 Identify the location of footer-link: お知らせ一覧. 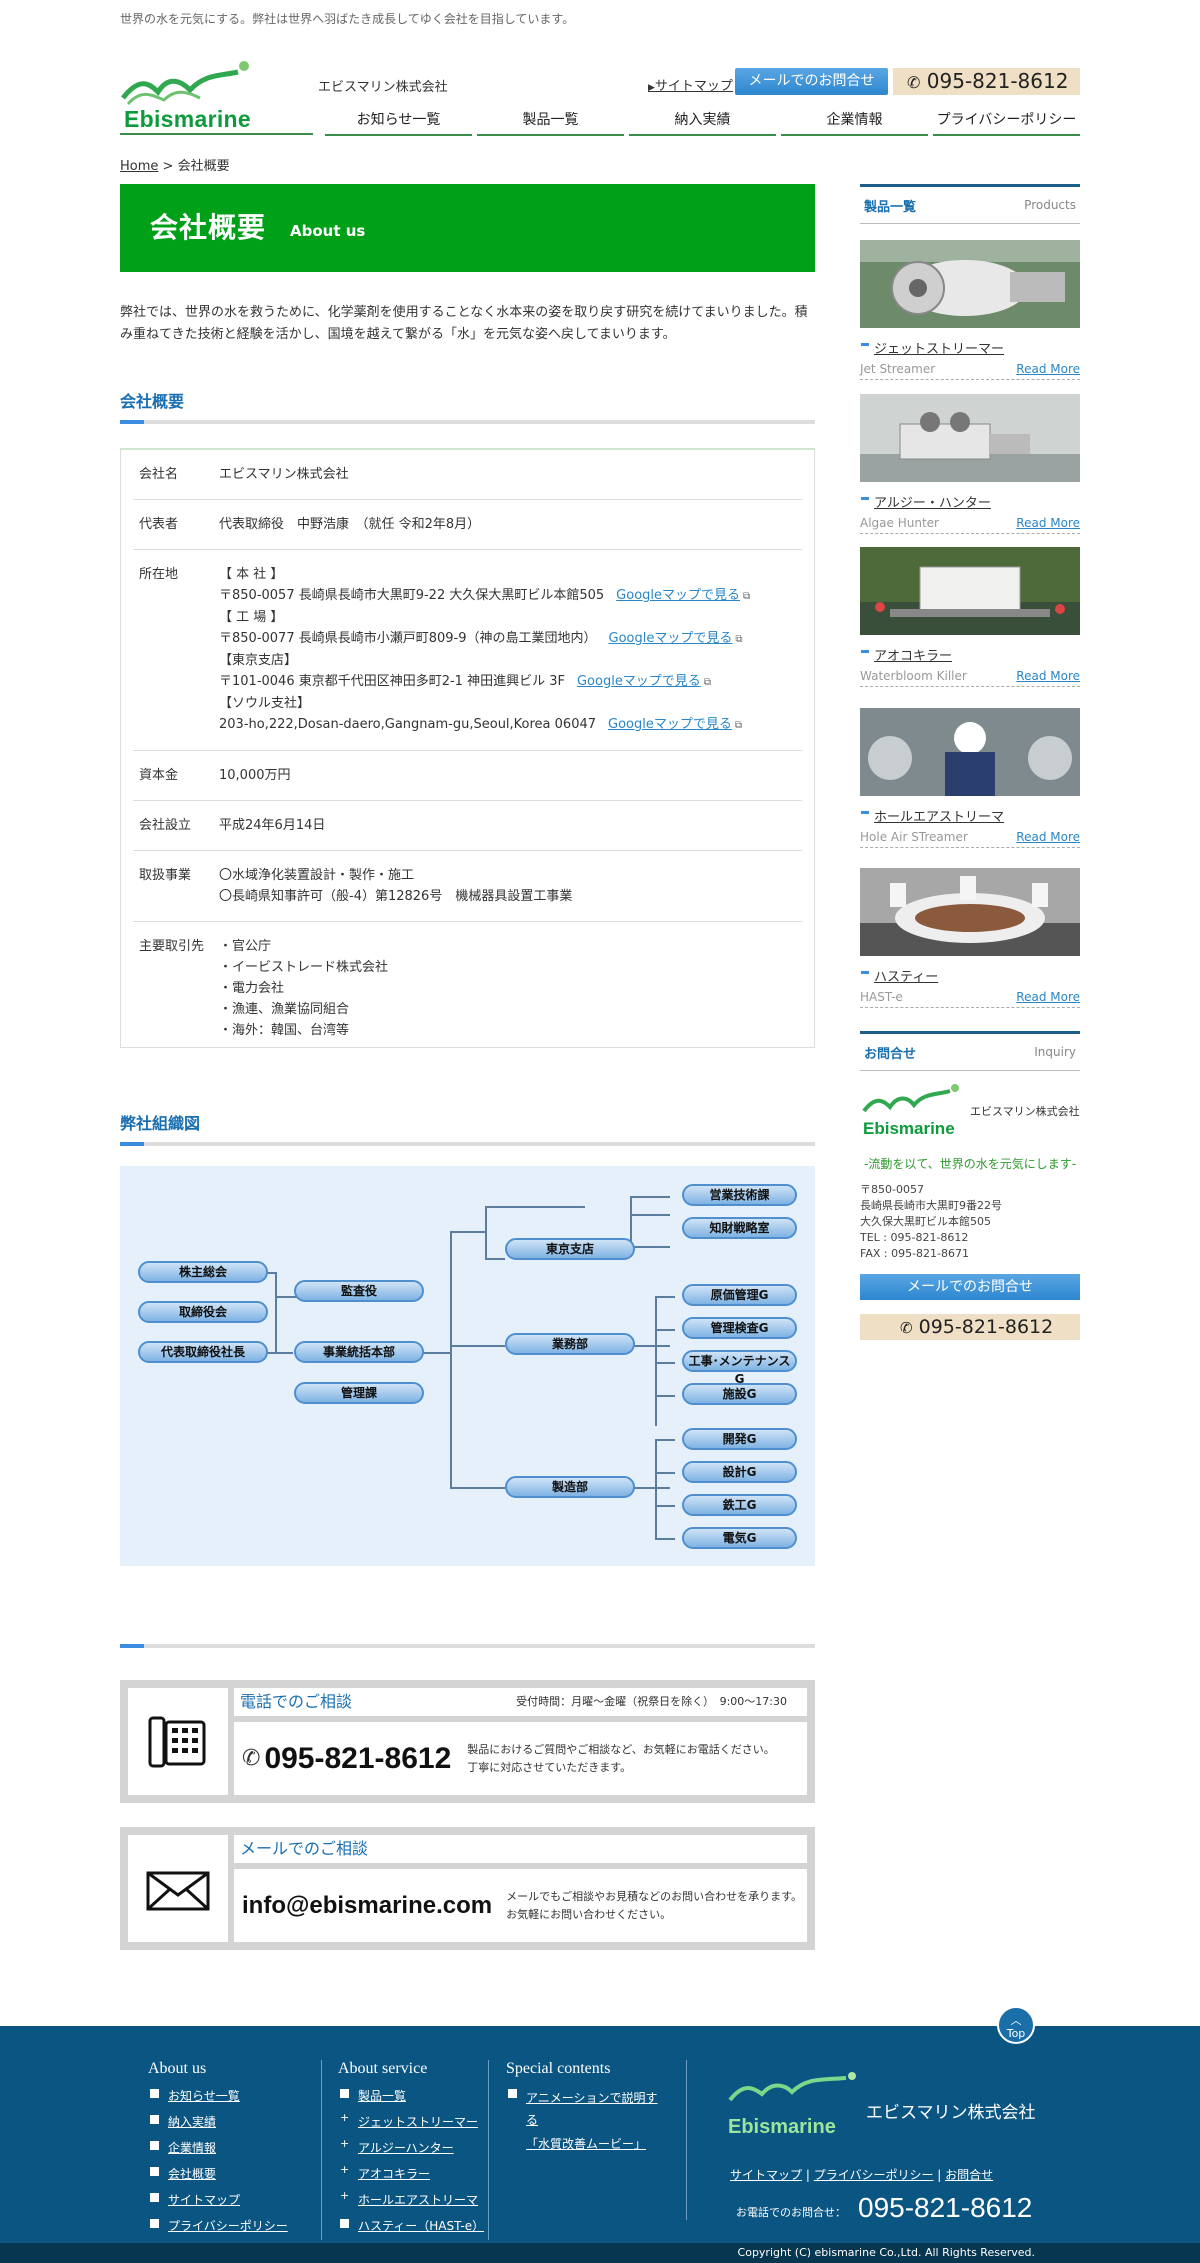
(218, 2095).